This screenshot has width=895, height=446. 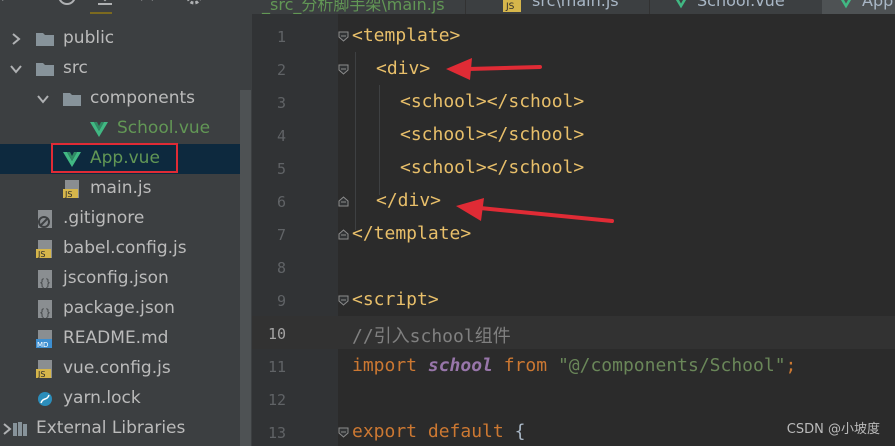 I want to click on expand-all-icon, so click(x=105, y=5).